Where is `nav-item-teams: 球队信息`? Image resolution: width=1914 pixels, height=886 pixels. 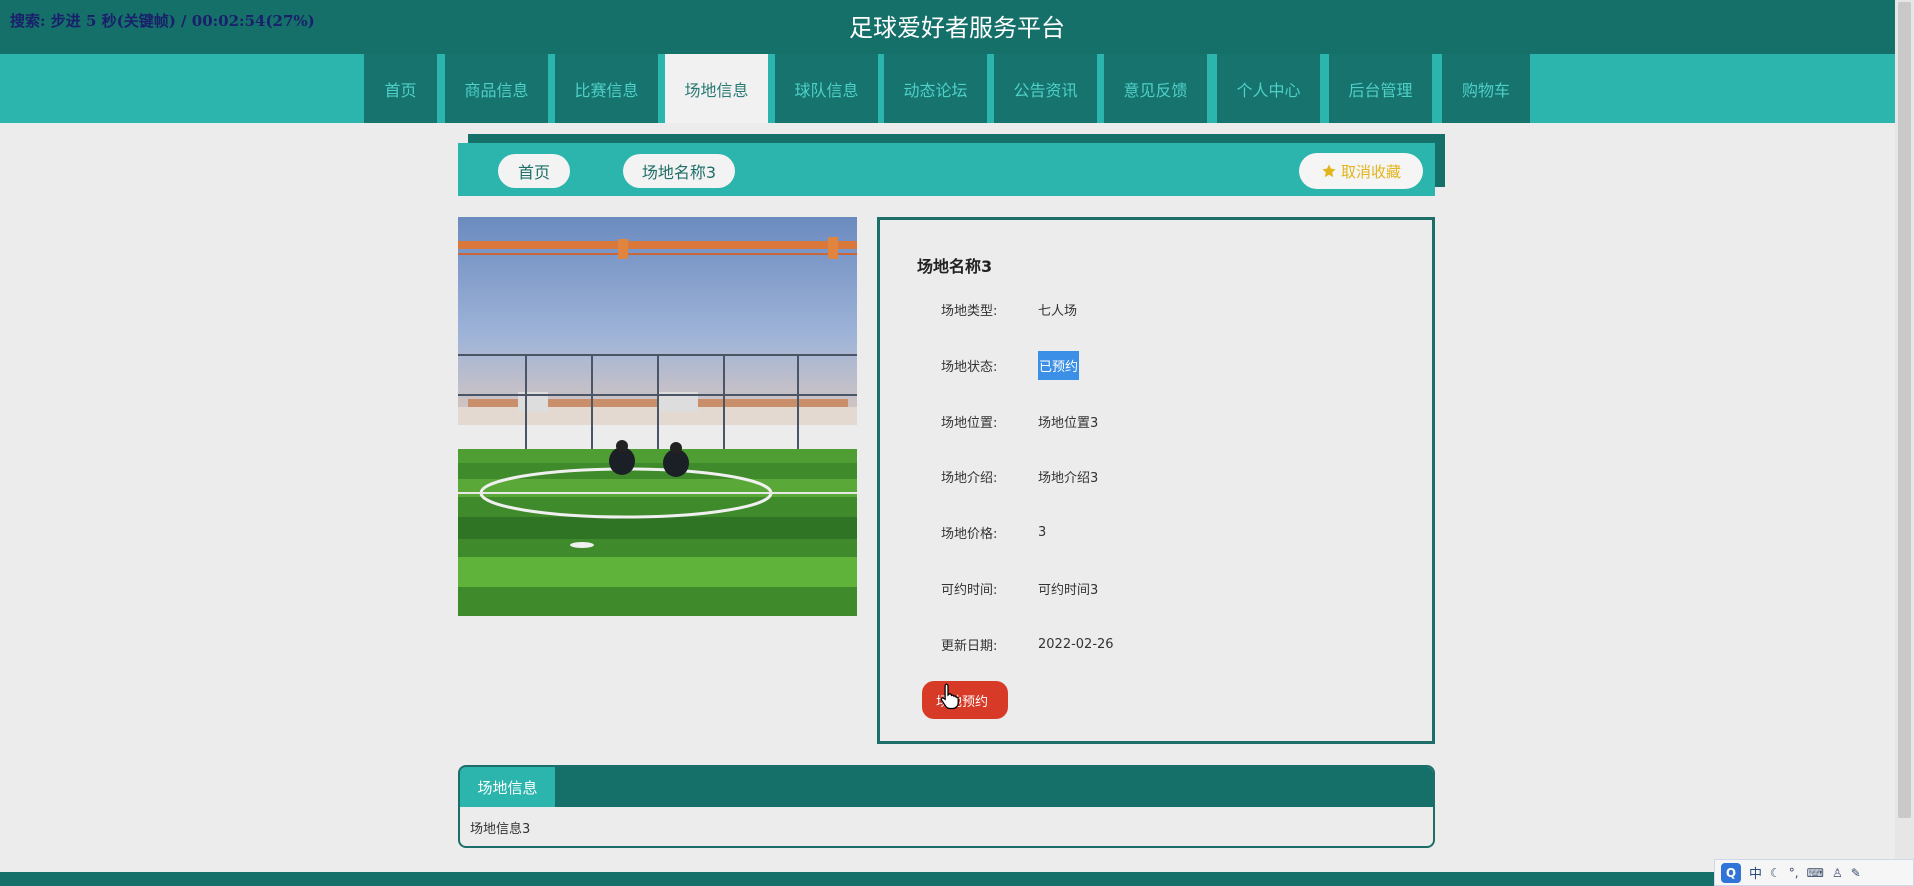 nav-item-teams: 球队信息 is located at coordinates (826, 88).